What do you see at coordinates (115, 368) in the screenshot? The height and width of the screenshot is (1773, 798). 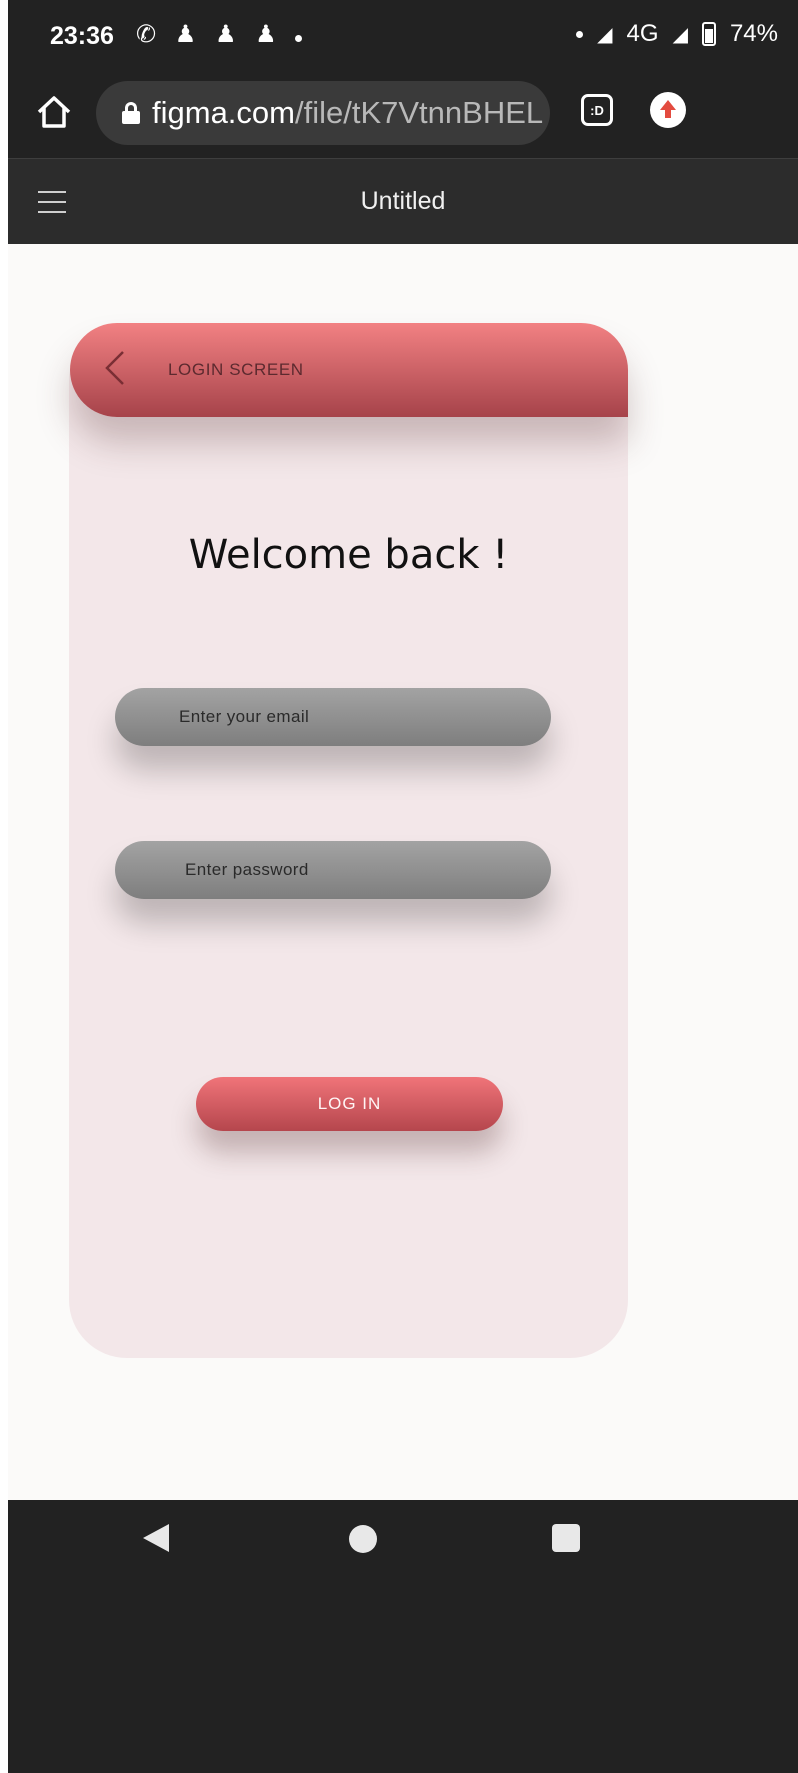 I see `chevron-left-icon` at bounding box center [115, 368].